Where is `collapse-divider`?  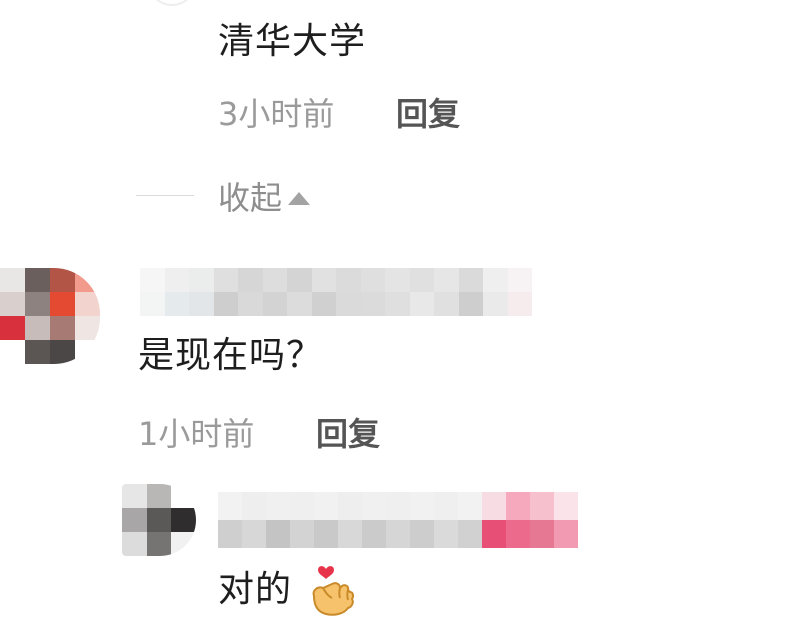
collapse-divider is located at coordinates (165, 195).